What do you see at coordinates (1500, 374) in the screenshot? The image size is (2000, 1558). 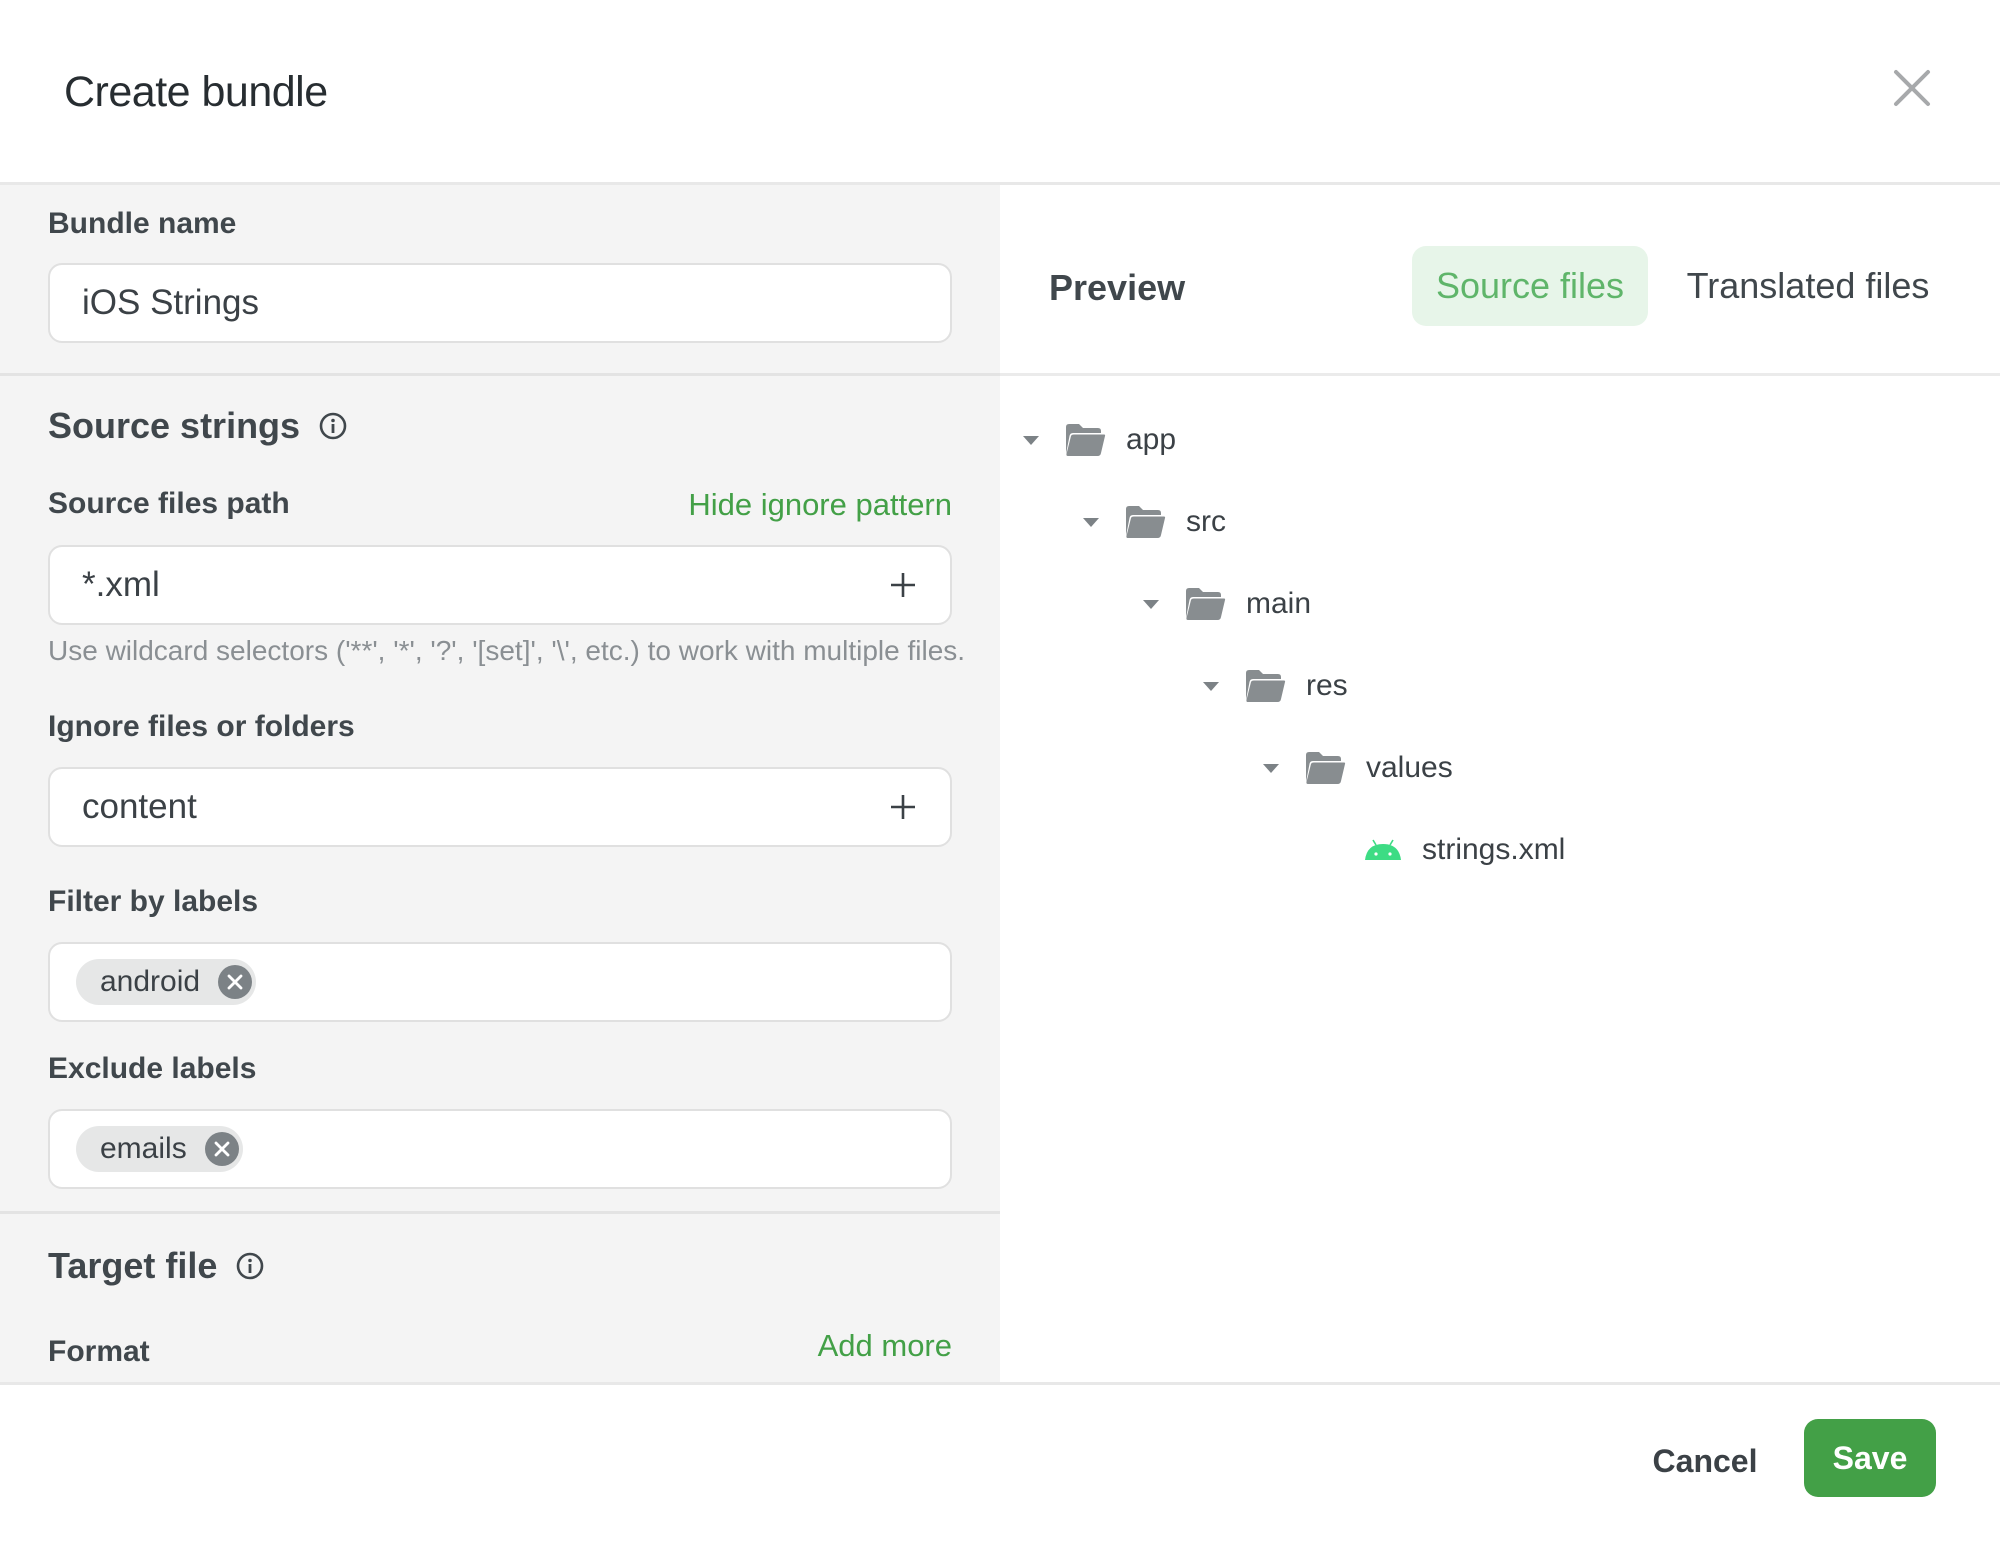 I see `preview-divider` at bounding box center [1500, 374].